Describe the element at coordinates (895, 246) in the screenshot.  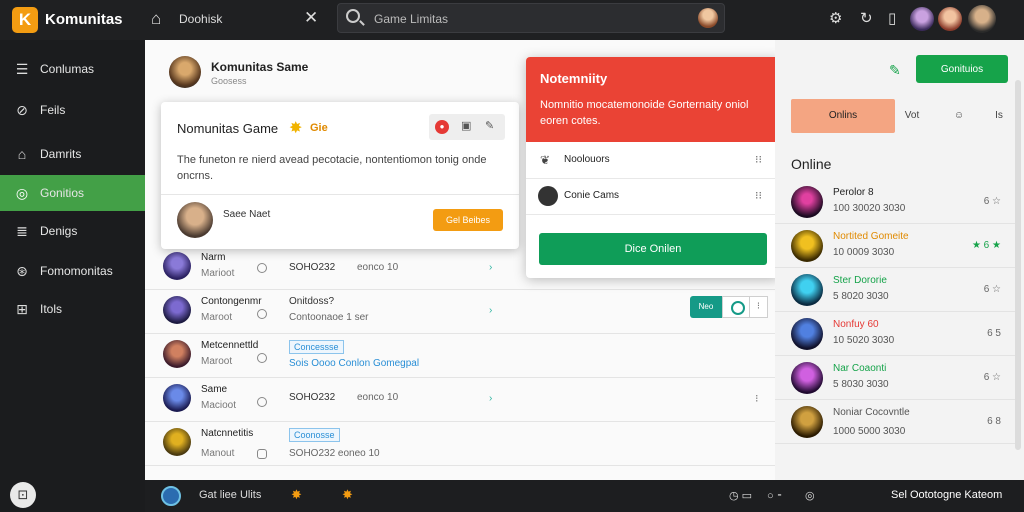
I see `online-user: Nortited Gomeite 10 0009 3030 ★ 6 ★` at that location.